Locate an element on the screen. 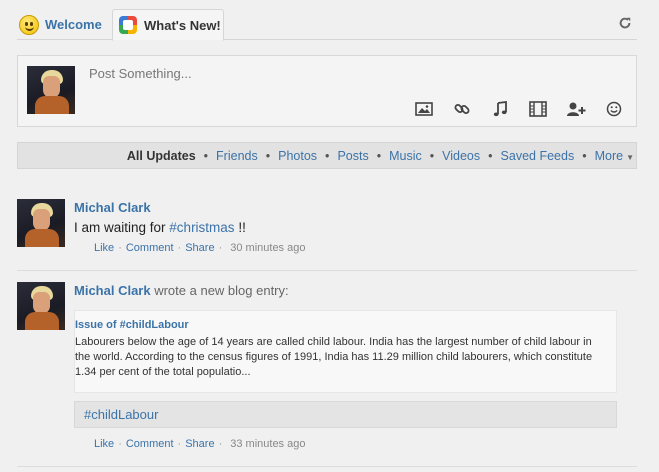 The image size is (659, 472). hashtag-link: #christmas is located at coordinates (201, 227).